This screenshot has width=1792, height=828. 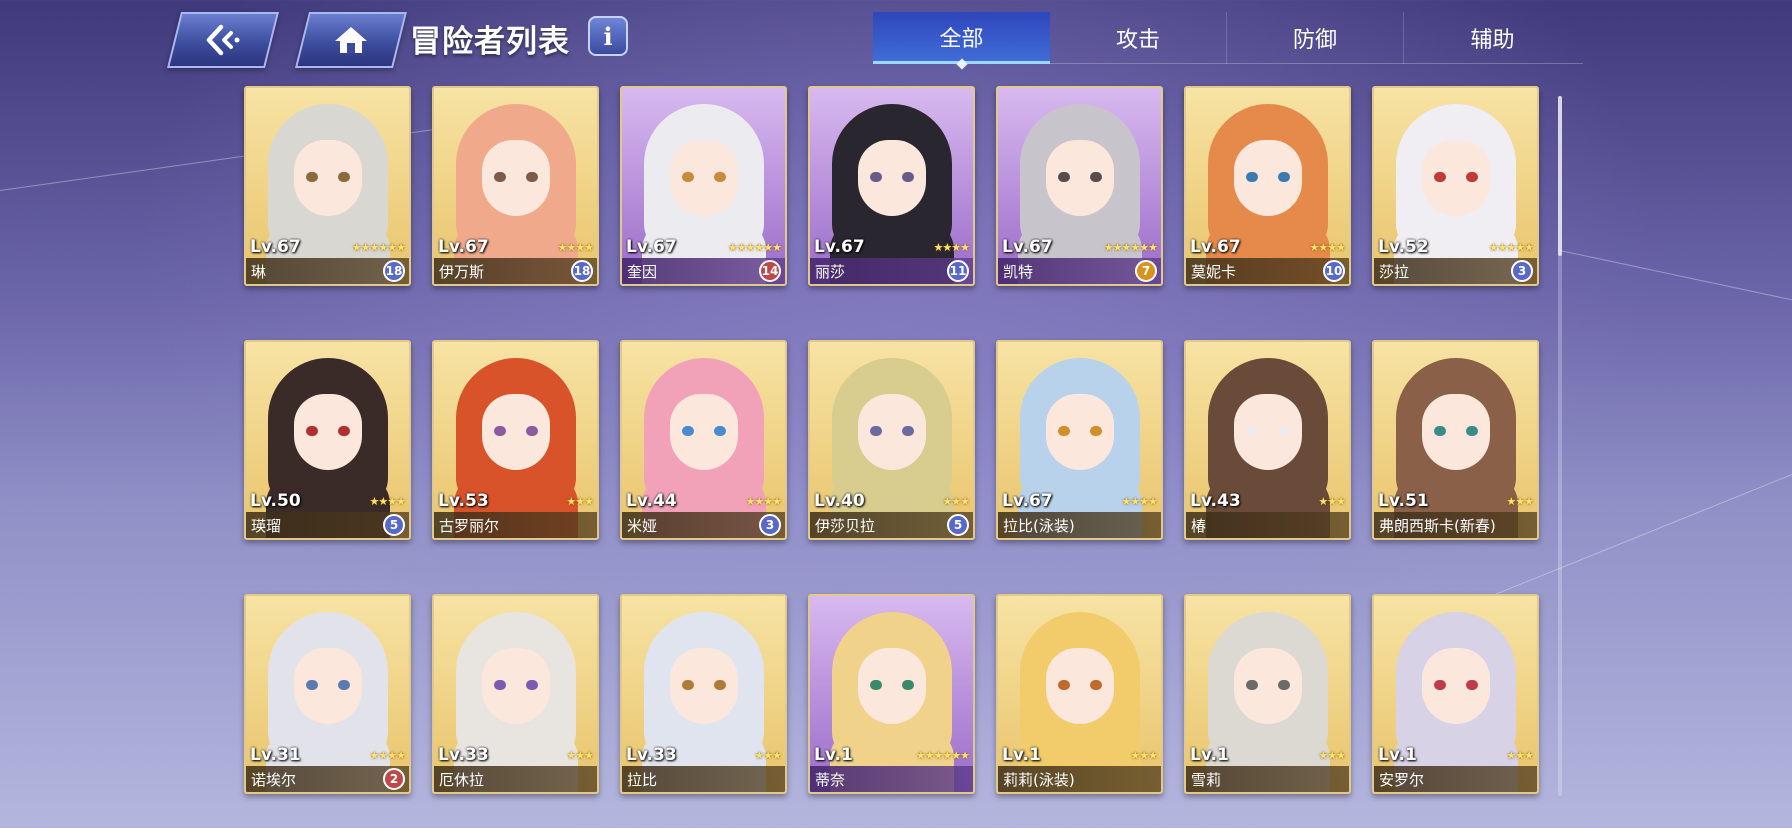 I want to click on character-card: Lv.33 ★★★ 拉比, so click(x=703, y=694).